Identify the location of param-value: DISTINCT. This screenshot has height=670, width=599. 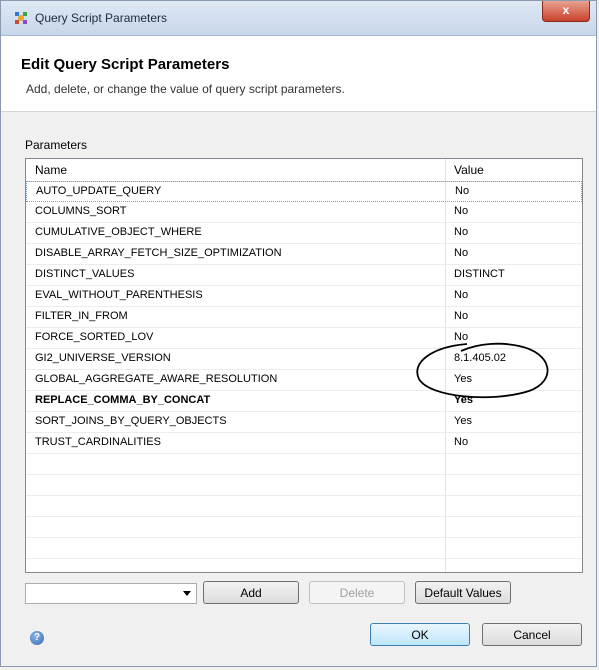
(479, 274).